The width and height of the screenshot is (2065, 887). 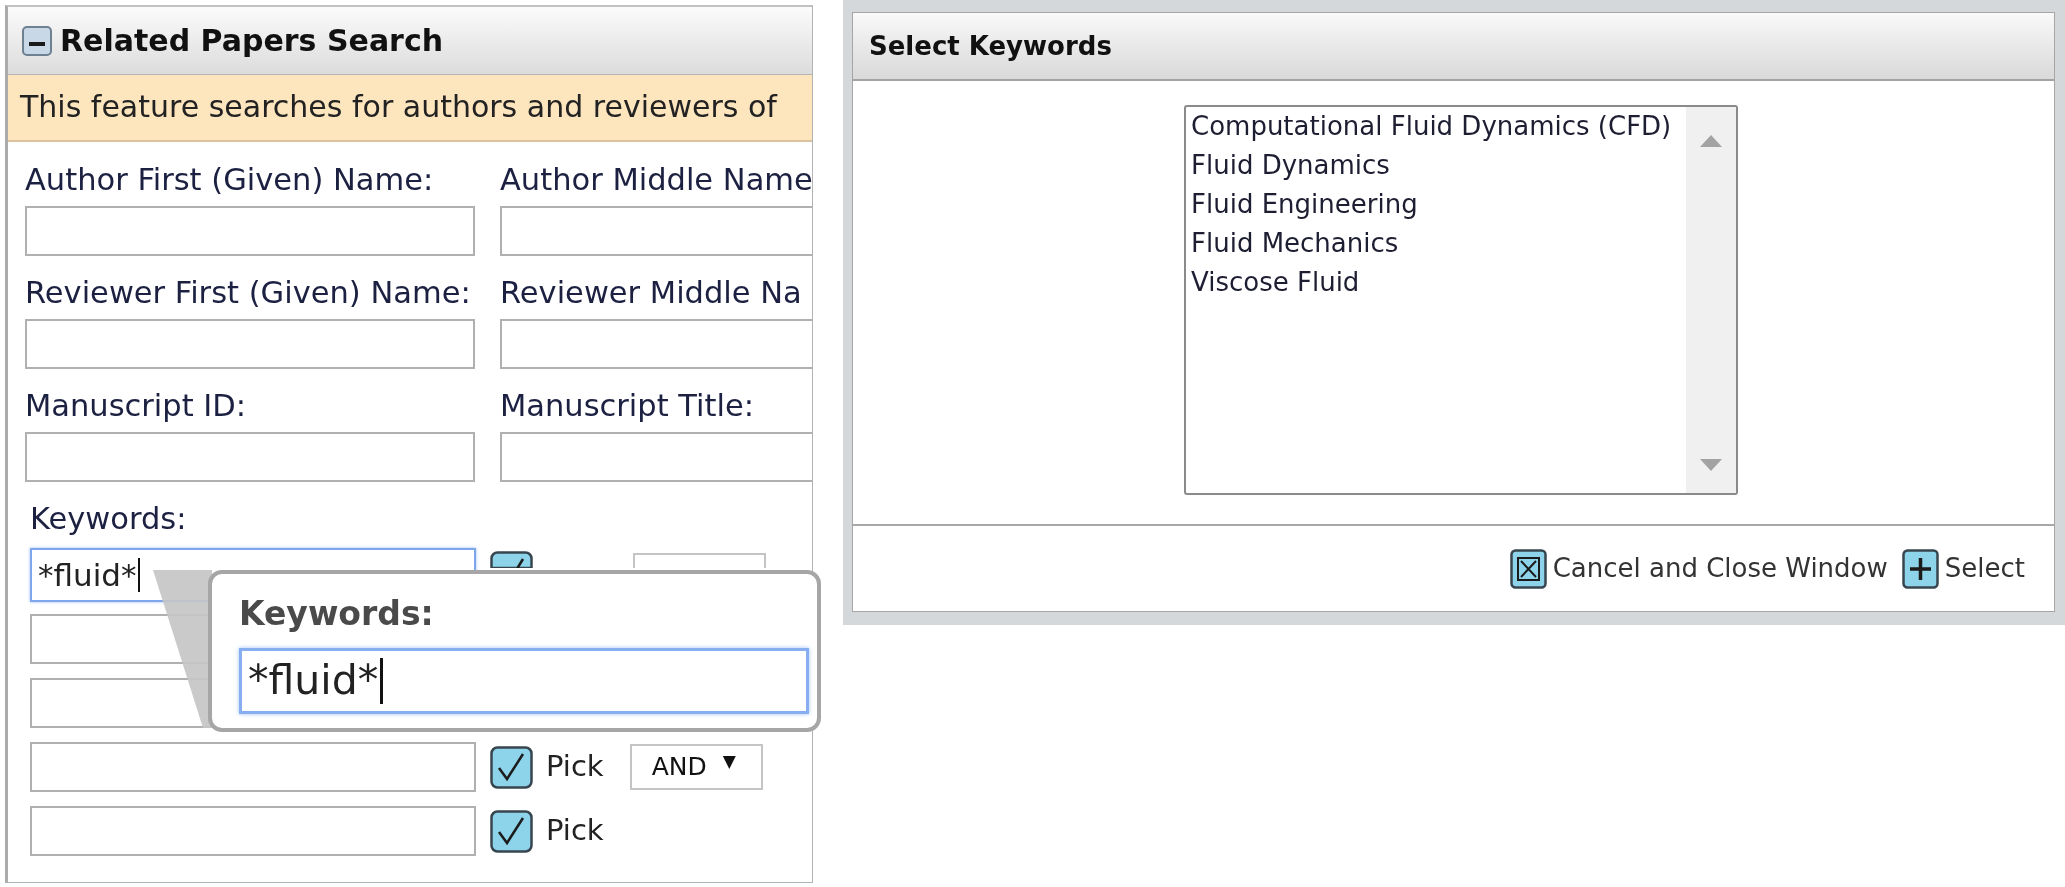 I want to click on field-label: Keywords:, so click(x=108, y=519).